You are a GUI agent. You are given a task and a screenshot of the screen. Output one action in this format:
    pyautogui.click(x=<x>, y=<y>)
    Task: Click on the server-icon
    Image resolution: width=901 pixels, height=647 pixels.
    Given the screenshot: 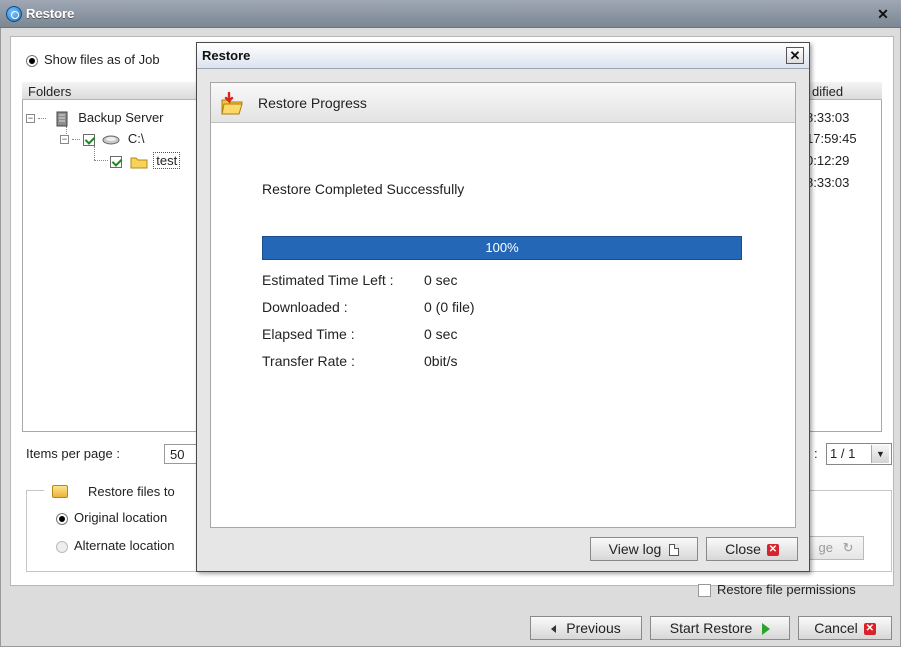 What is the action you would take?
    pyautogui.click(x=62, y=119)
    